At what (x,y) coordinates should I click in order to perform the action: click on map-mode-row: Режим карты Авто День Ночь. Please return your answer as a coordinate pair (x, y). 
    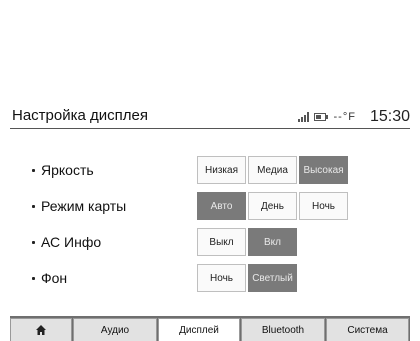
    Looking at the image, I should click on (210, 207).